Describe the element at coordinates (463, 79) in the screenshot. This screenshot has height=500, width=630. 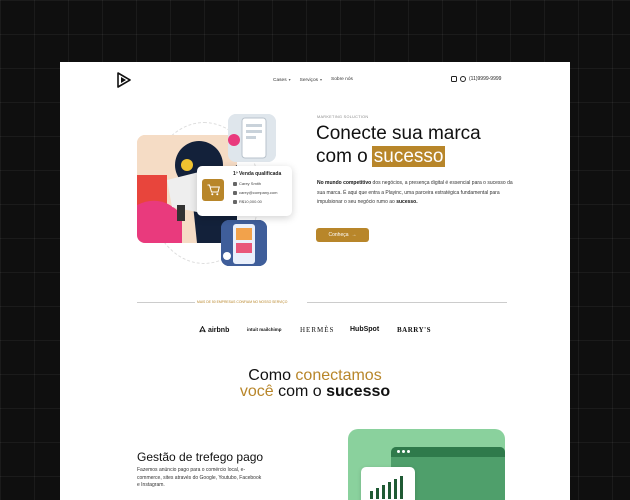
I see `whatsapp-icon` at that location.